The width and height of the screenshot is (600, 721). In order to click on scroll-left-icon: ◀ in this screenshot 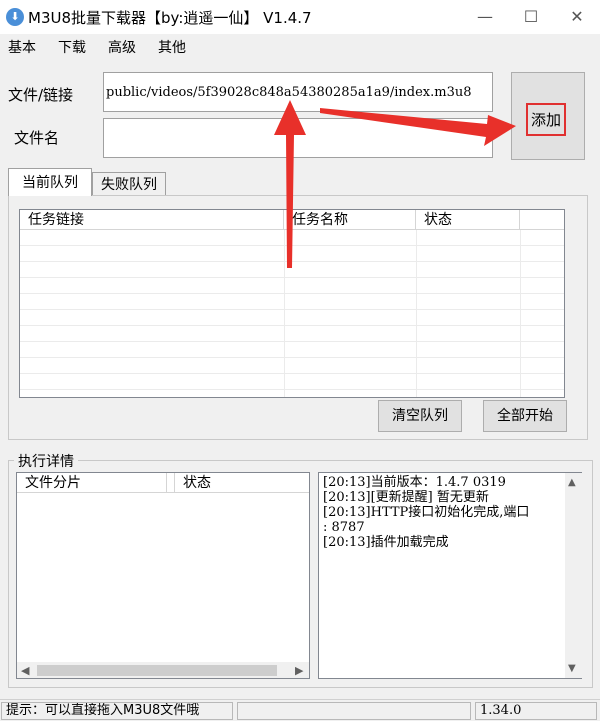, I will do `click(25, 670)`.